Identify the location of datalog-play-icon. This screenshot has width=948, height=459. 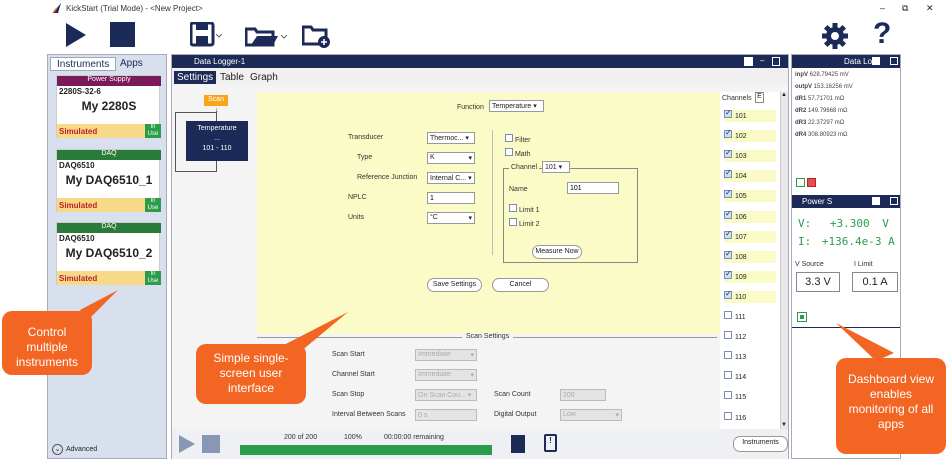
(800, 182).